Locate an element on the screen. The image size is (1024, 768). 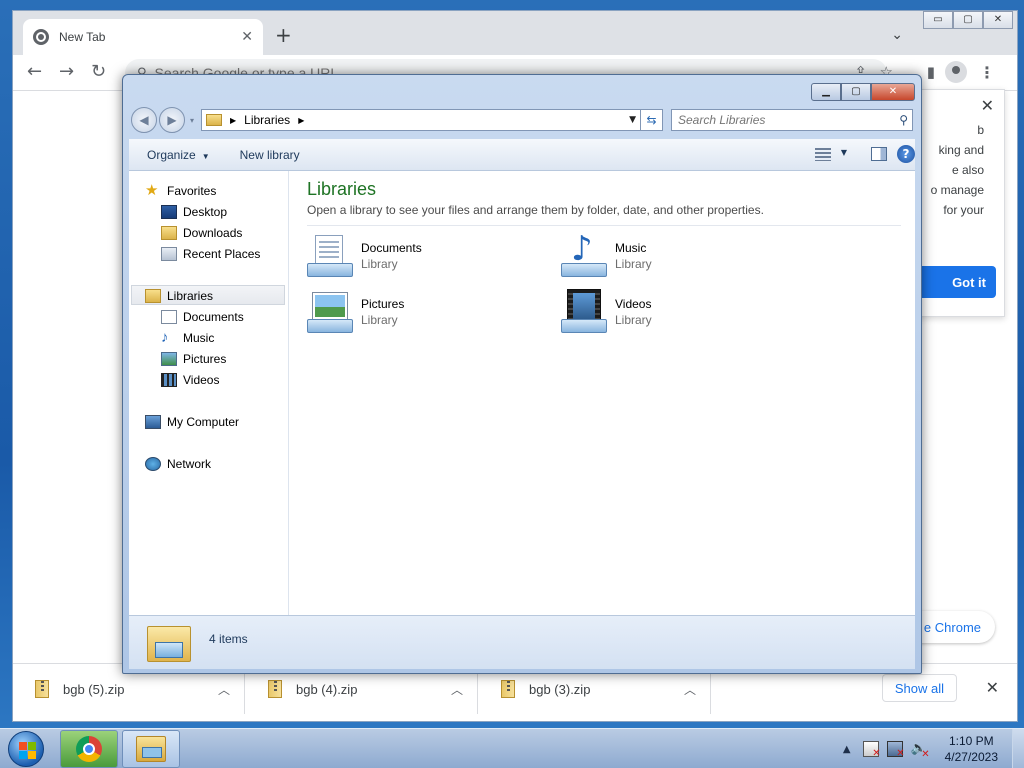
popup-close-icon: ✕ is located at coordinates (987, 105).